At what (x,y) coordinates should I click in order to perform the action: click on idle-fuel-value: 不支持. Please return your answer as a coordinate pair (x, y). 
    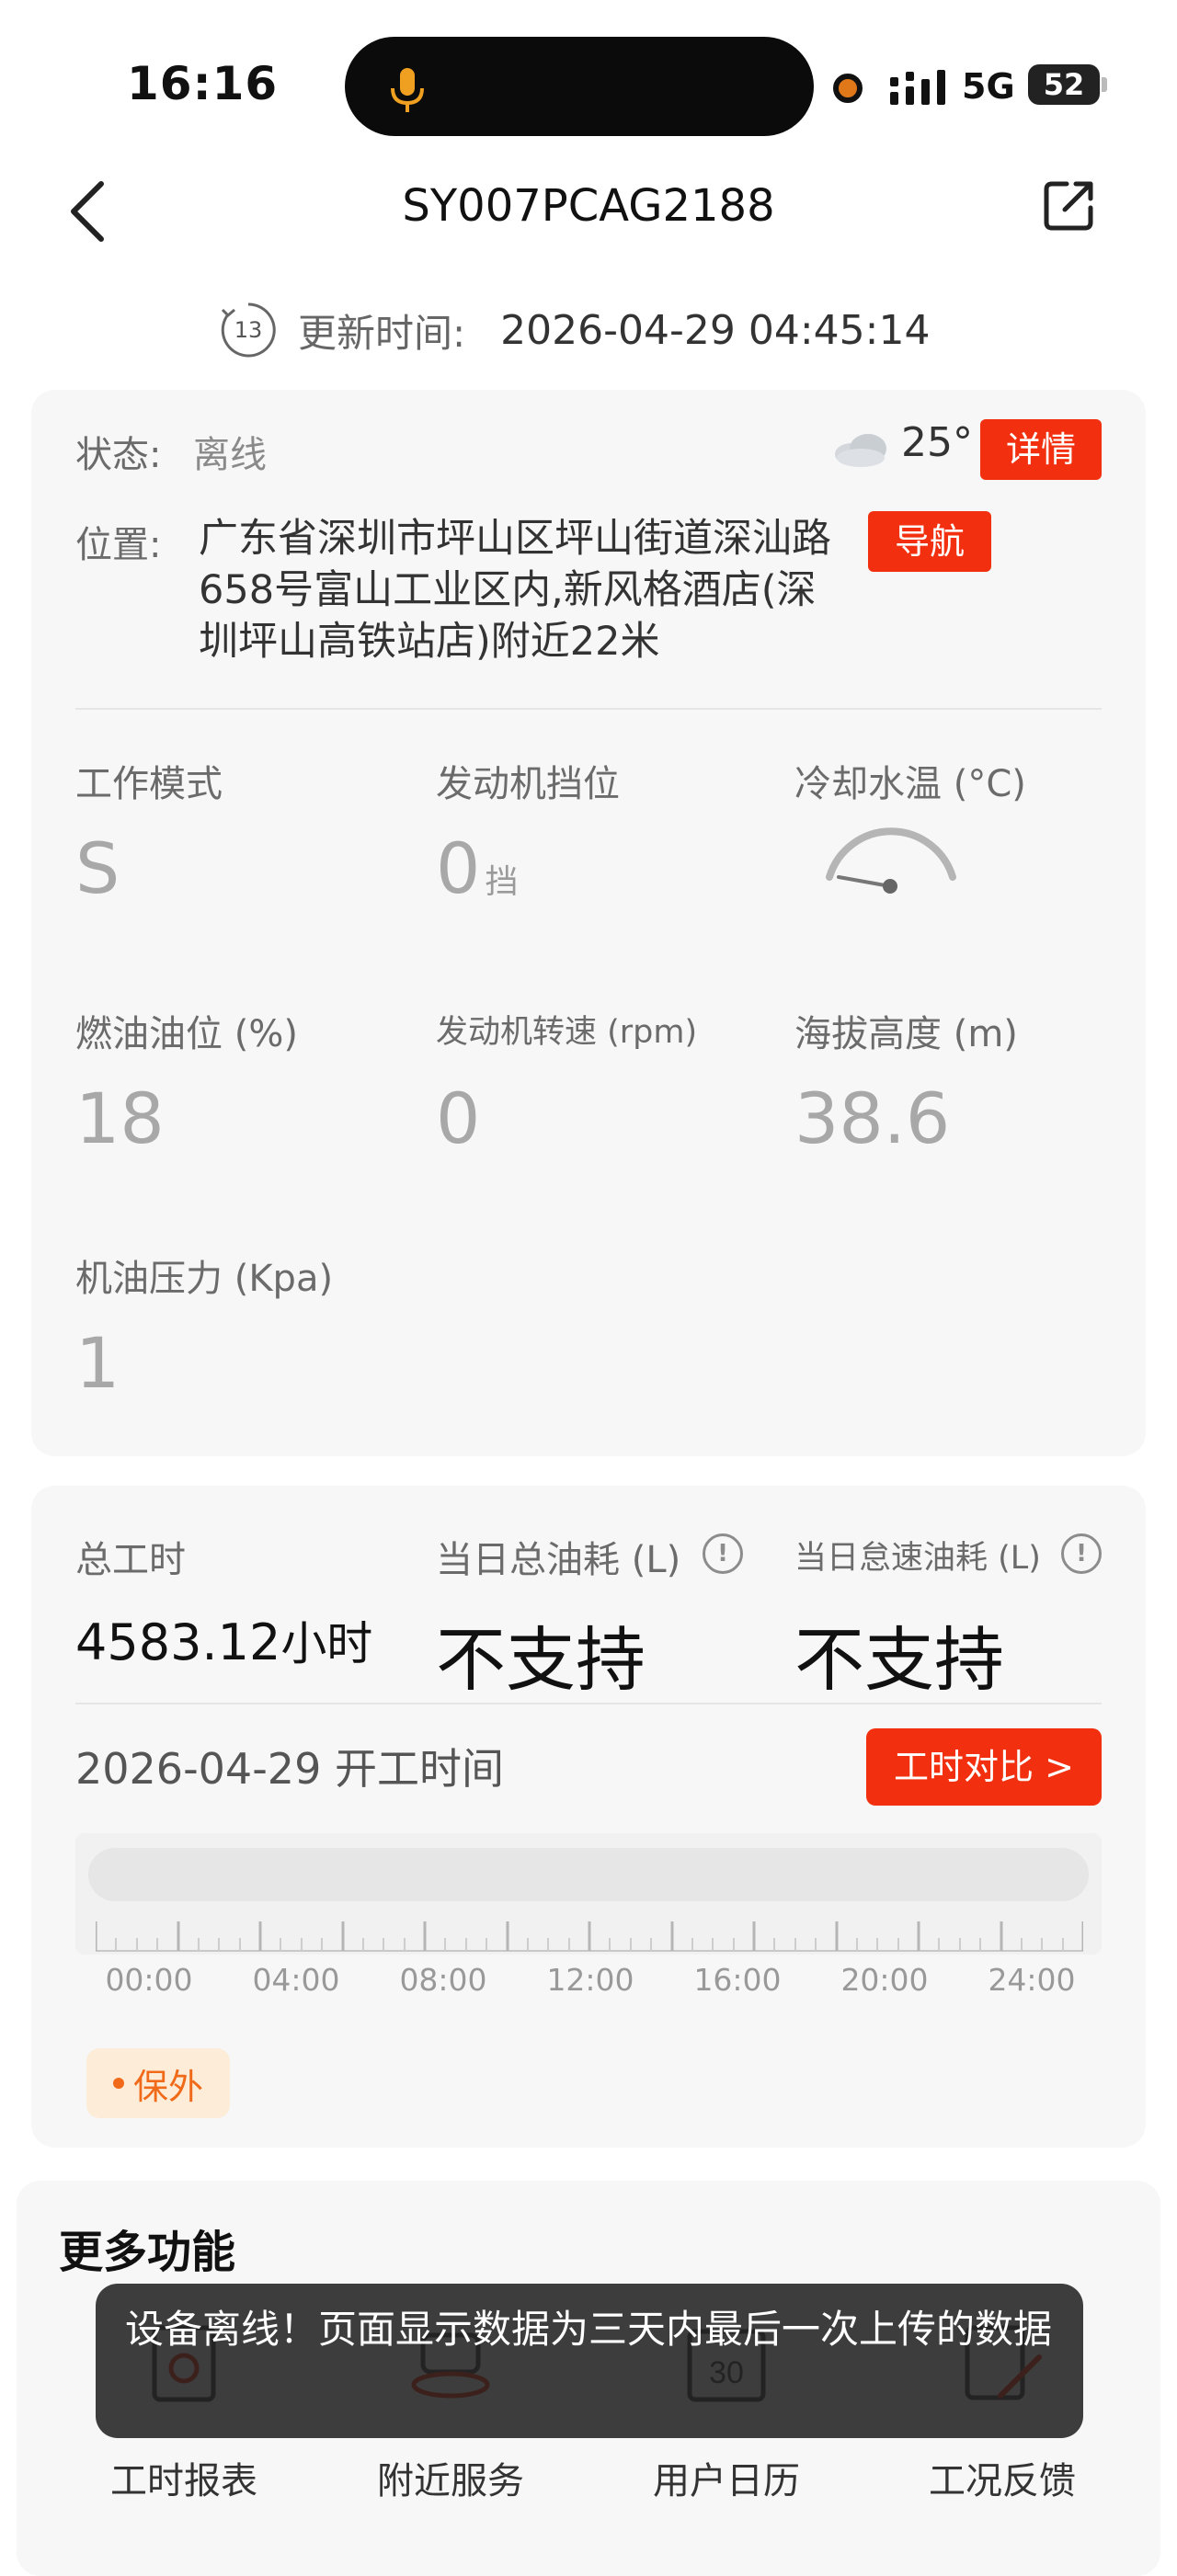
    Looking at the image, I should click on (899, 1660).